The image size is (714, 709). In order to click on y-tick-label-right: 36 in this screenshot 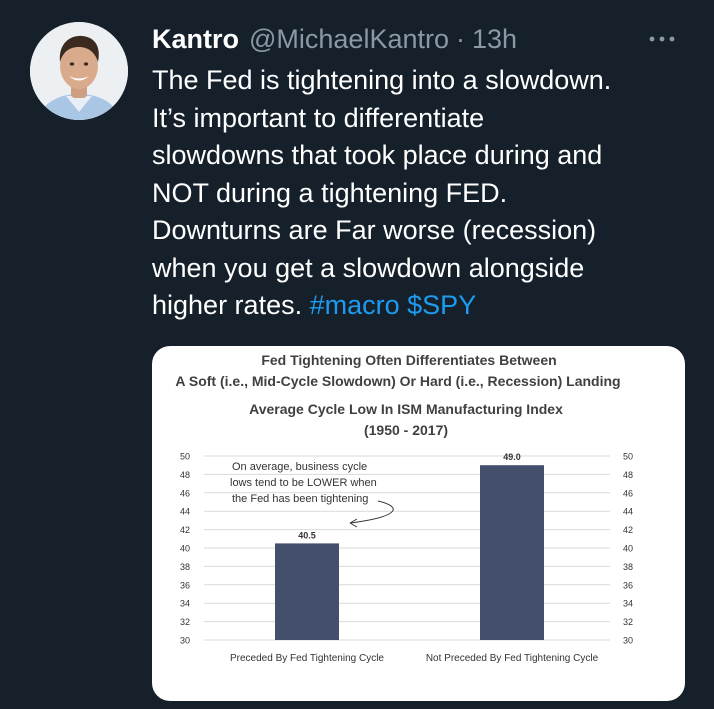, I will do `click(628, 585)`.